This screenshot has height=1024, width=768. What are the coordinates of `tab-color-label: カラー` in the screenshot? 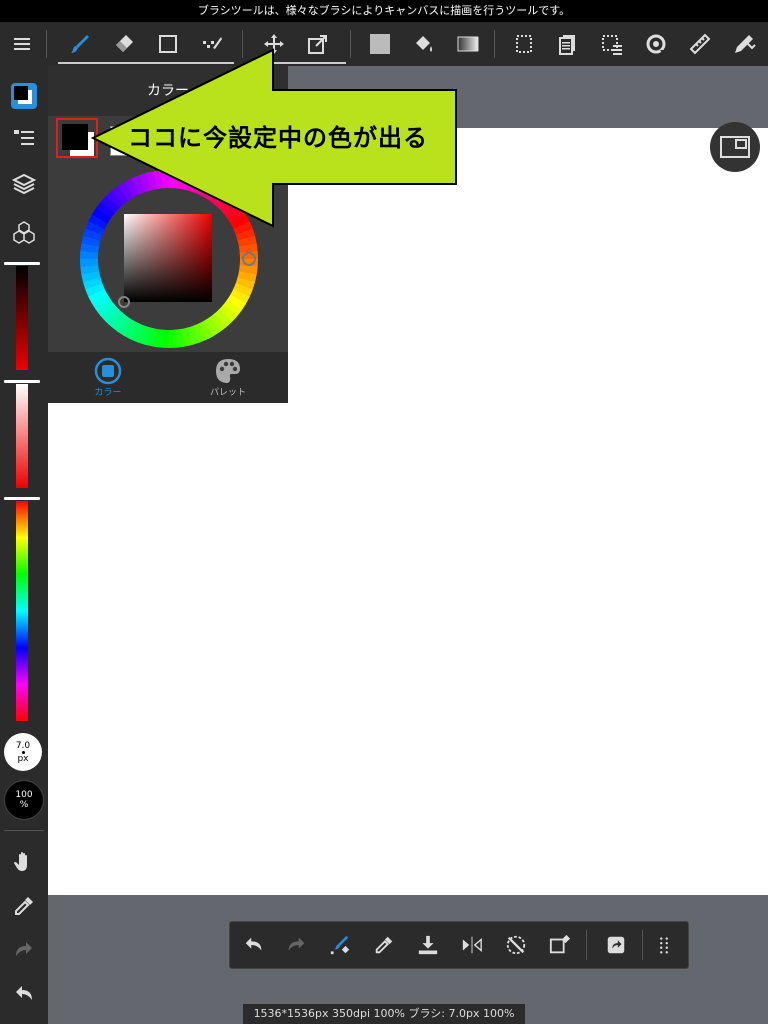 It's located at (108, 393).